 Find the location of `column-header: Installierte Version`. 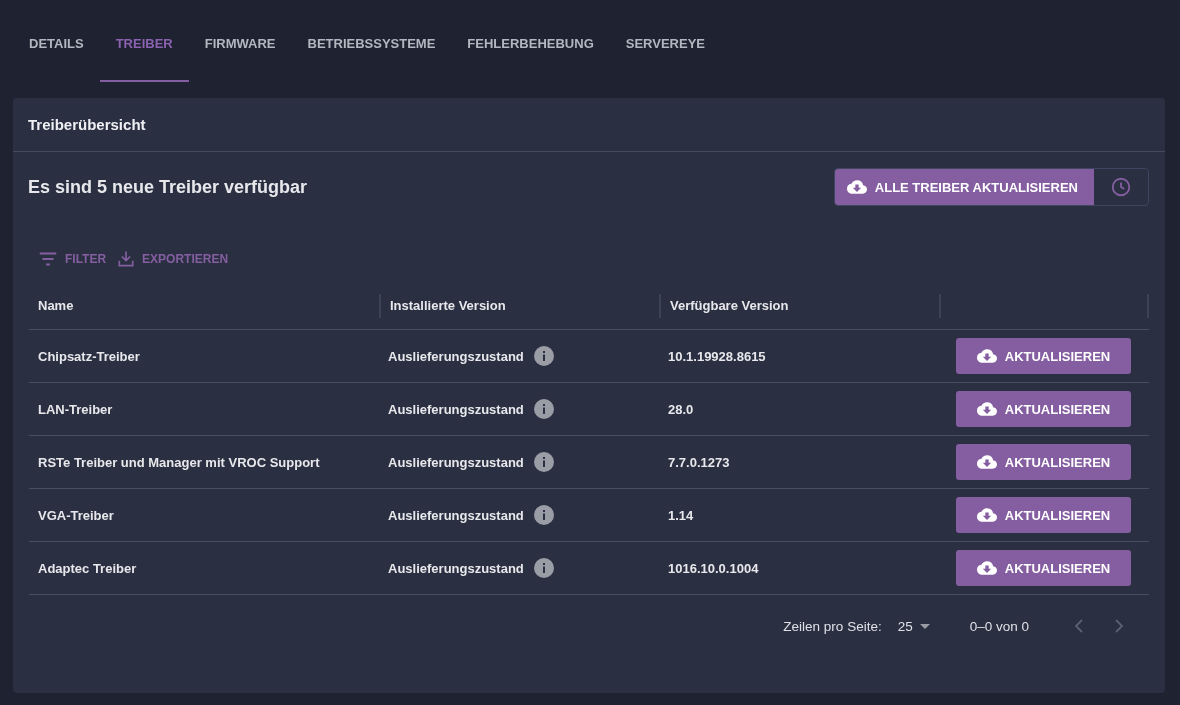

column-header: Installierte Version is located at coordinates (448, 305).